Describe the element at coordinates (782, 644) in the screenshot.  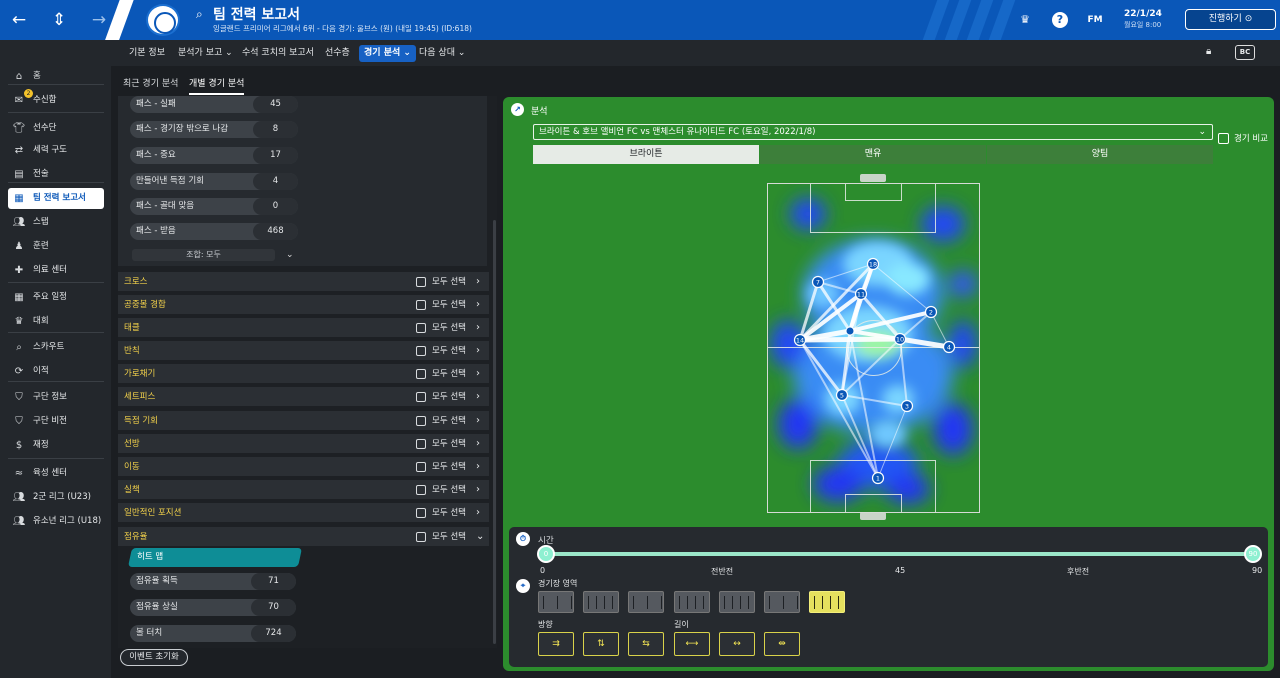
I see `length-short-button: ⇹` at that location.